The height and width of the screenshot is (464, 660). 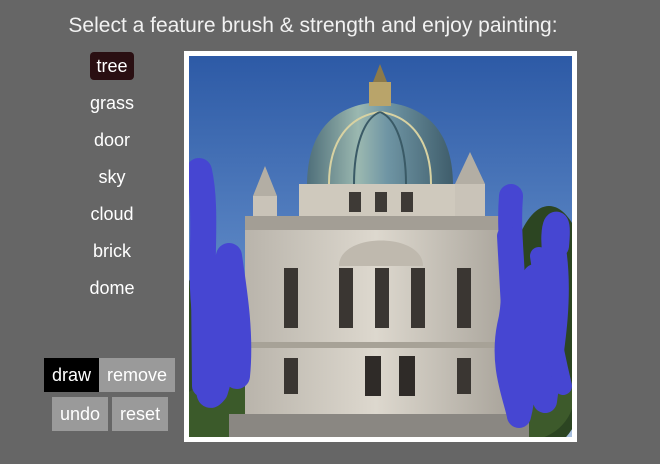 What do you see at coordinates (111, 214) in the screenshot?
I see `feature-cloud: cloud` at bounding box center [111, 214].